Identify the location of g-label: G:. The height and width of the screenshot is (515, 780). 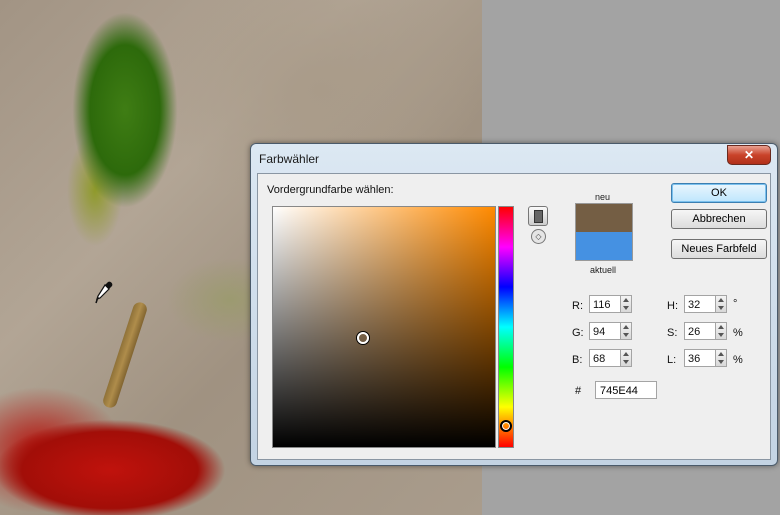
(578, 333).